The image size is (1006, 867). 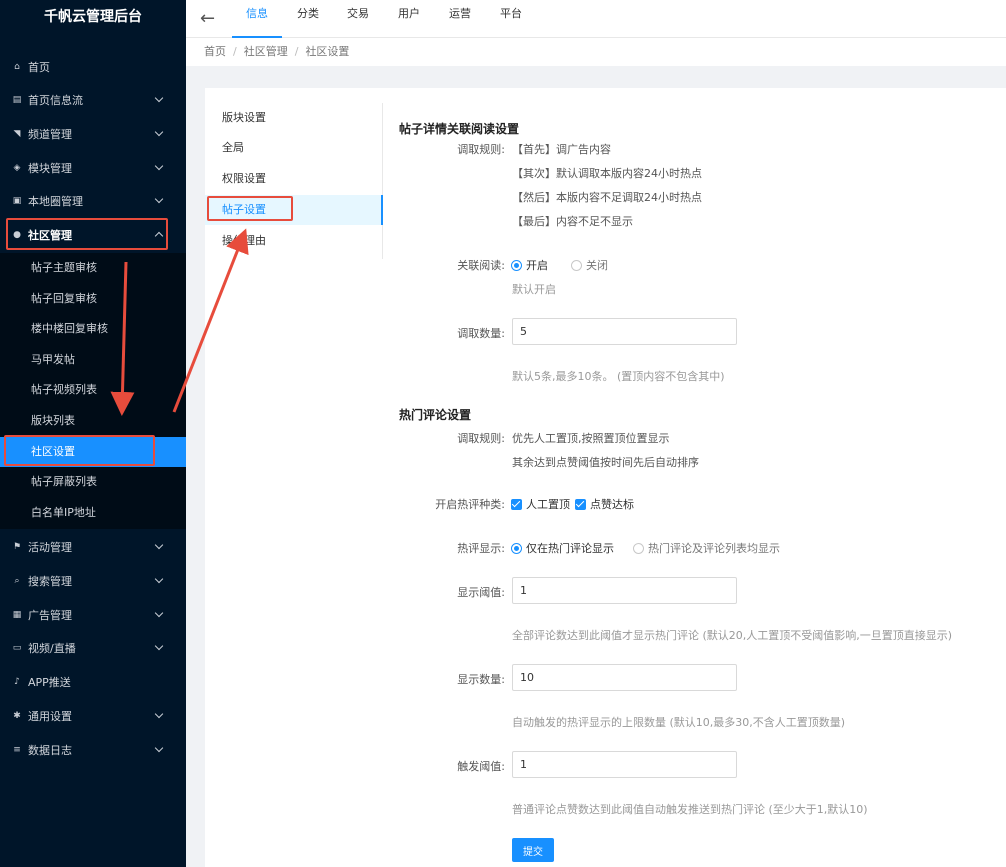 I want to click on sidebar-item-home: ⌂ 首页, so click(x=93, y=67).